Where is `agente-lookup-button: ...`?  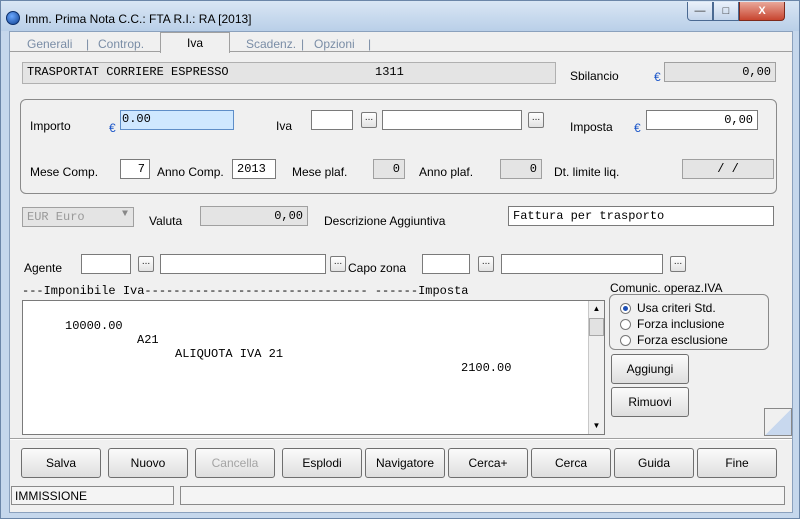
agente-lookup-button: ... is located at coordinates (146, 264).